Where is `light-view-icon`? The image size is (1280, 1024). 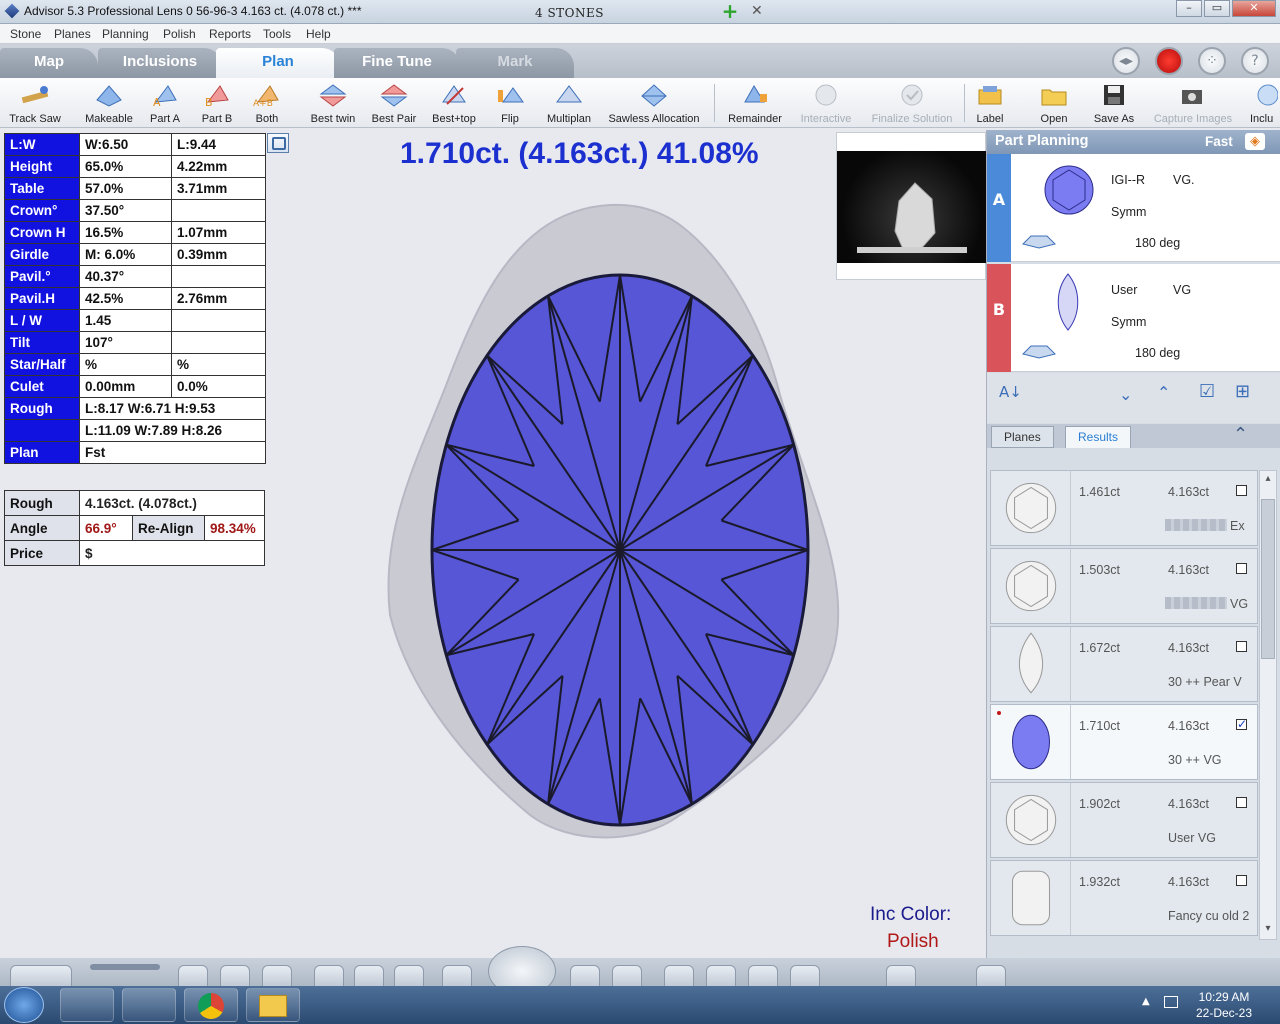 light-view-icon is located at coordinates (805, 976).